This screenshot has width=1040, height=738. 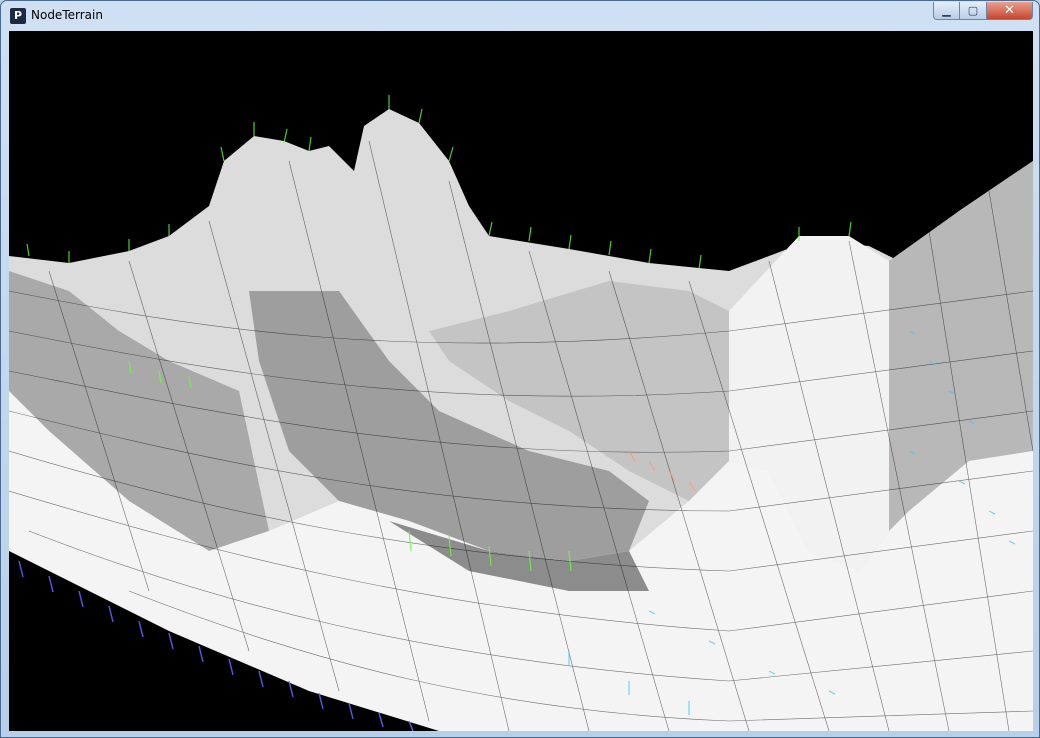 What do you see at coordinates (973, 11) in the screenshot?
I see `maximize-button: ▢` at bounding box center [973, 11].